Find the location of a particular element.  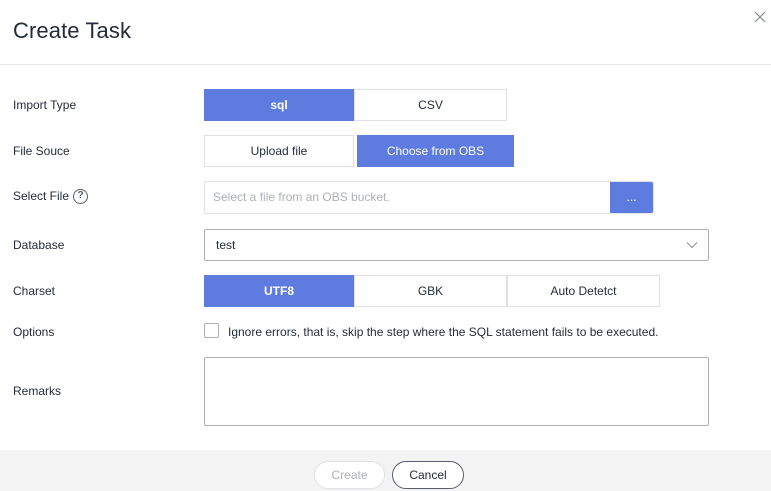

options-label: Options is located at coordinates (34, 332).